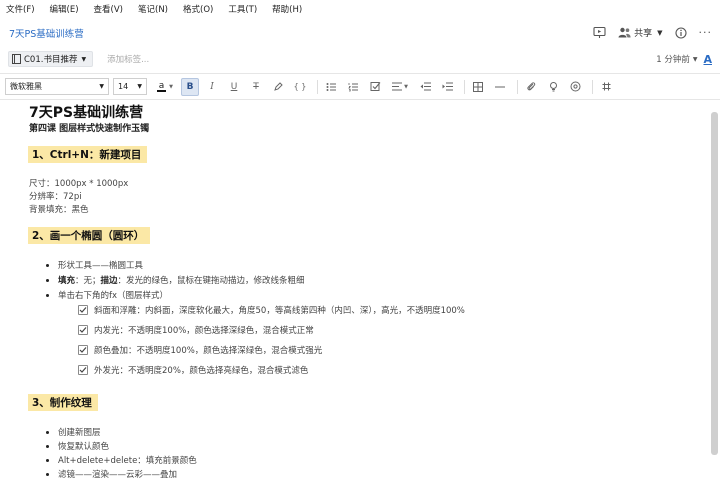  Describe the element at coordinates (300, 87) in the screenshot. I see `code-button: { }` at that location.